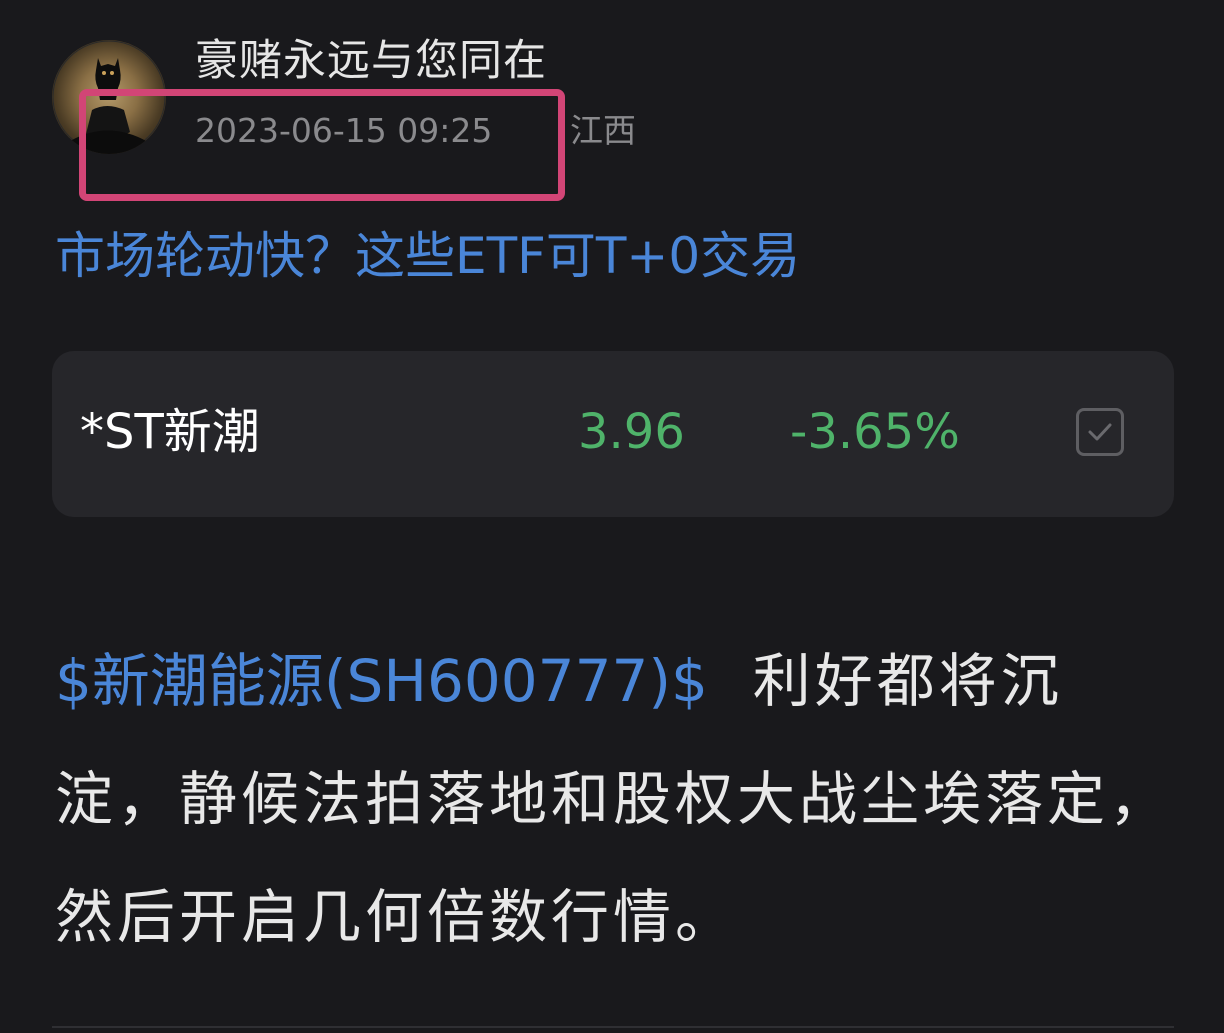  I want to click on watchlist-checkbox, so click(1100, 432).